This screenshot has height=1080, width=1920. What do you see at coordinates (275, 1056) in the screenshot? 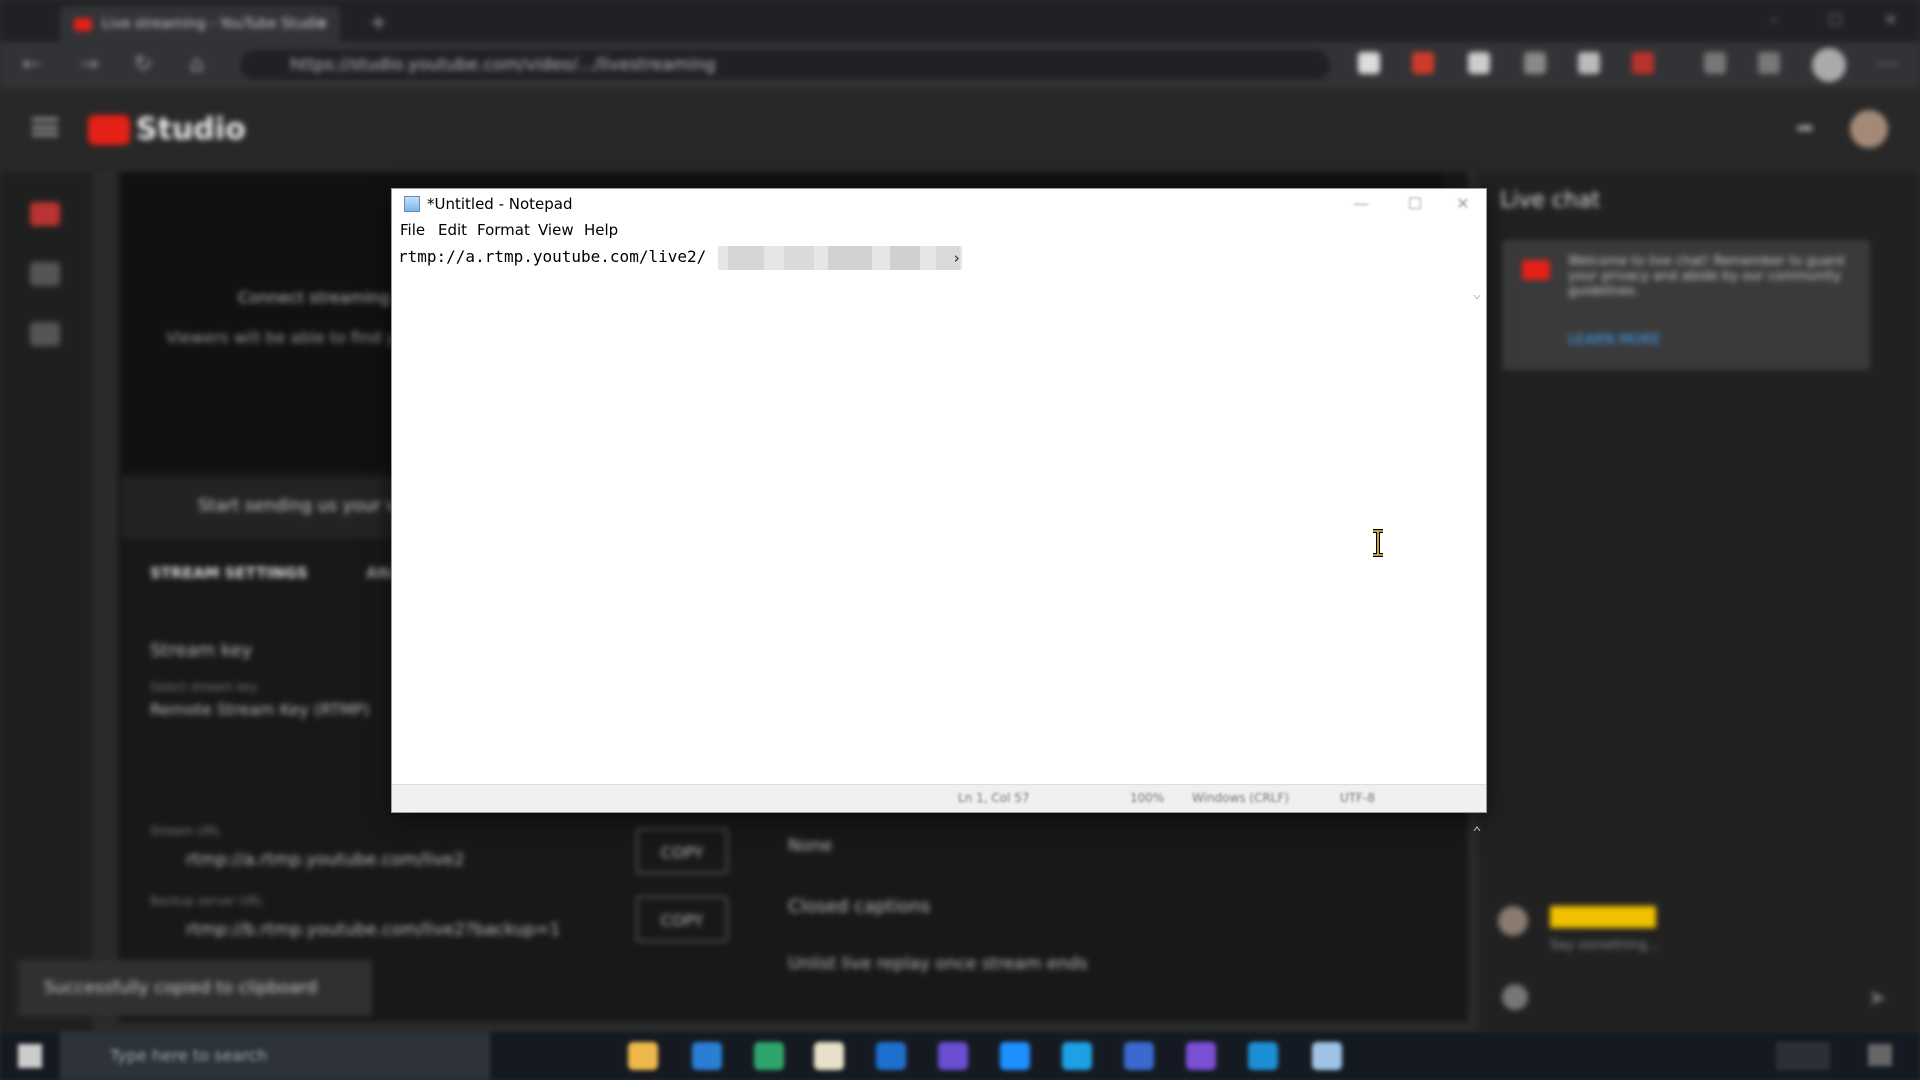
I see `taskbar-search: Type here to search` at bounding box center [275, 1056].